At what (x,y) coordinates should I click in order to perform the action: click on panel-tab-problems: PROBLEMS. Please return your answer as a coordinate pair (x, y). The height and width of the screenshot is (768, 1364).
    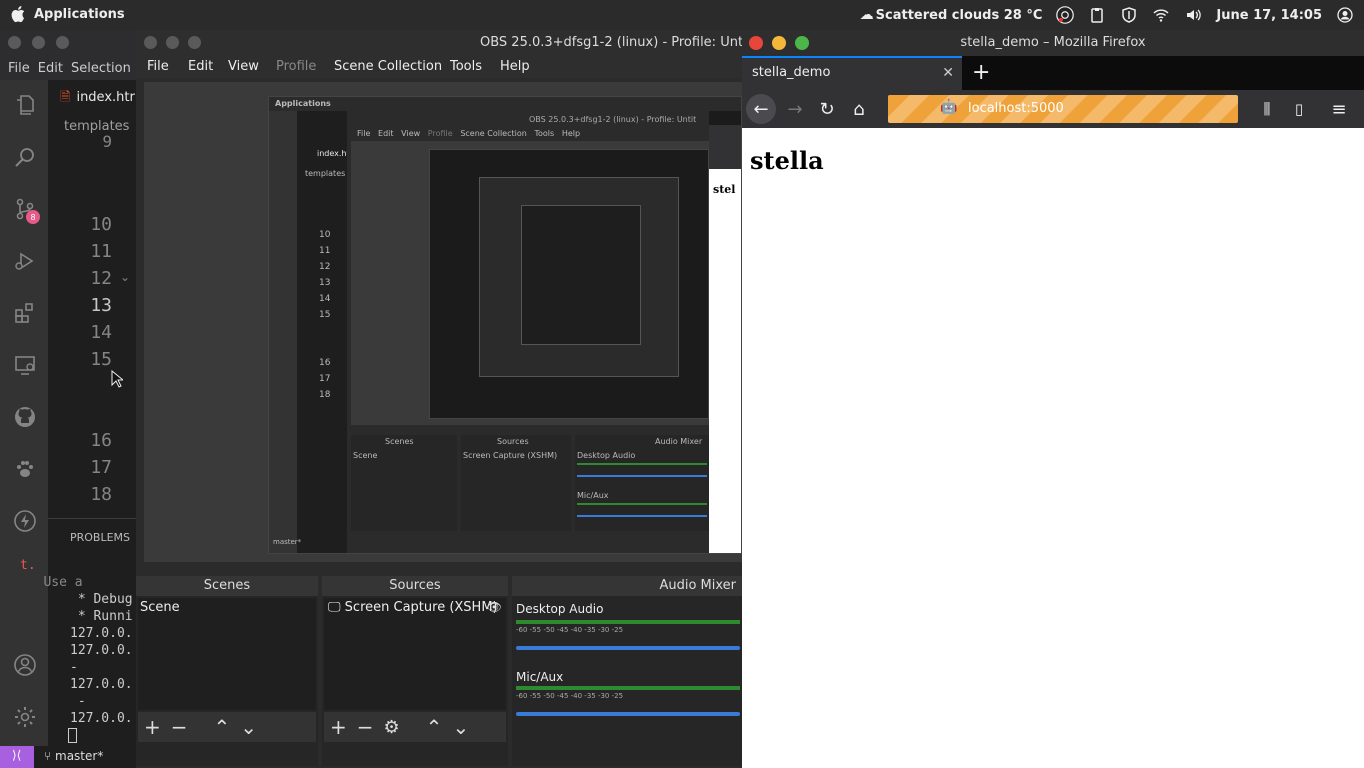
    Looking at the image, I should click on (100, 537).